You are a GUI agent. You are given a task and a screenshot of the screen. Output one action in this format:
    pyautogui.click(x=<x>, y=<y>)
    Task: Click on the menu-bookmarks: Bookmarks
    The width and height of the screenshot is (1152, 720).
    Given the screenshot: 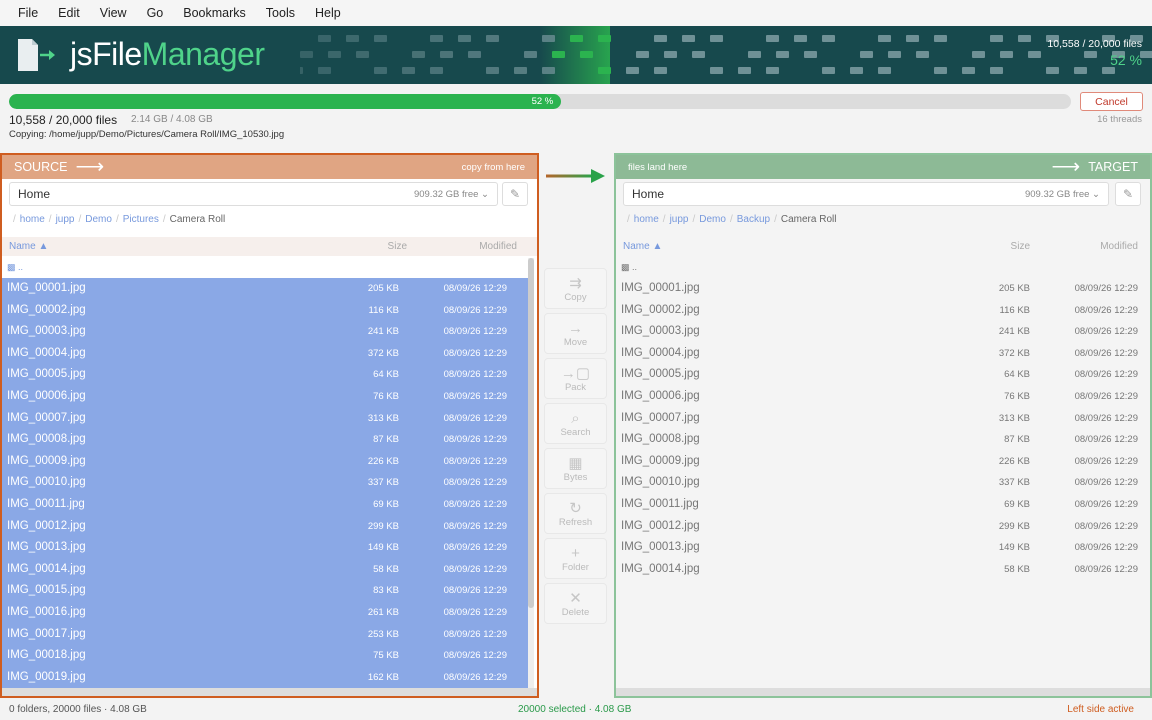 What is the action you would take?
    pyautogui.click(x=214, y=13)
    